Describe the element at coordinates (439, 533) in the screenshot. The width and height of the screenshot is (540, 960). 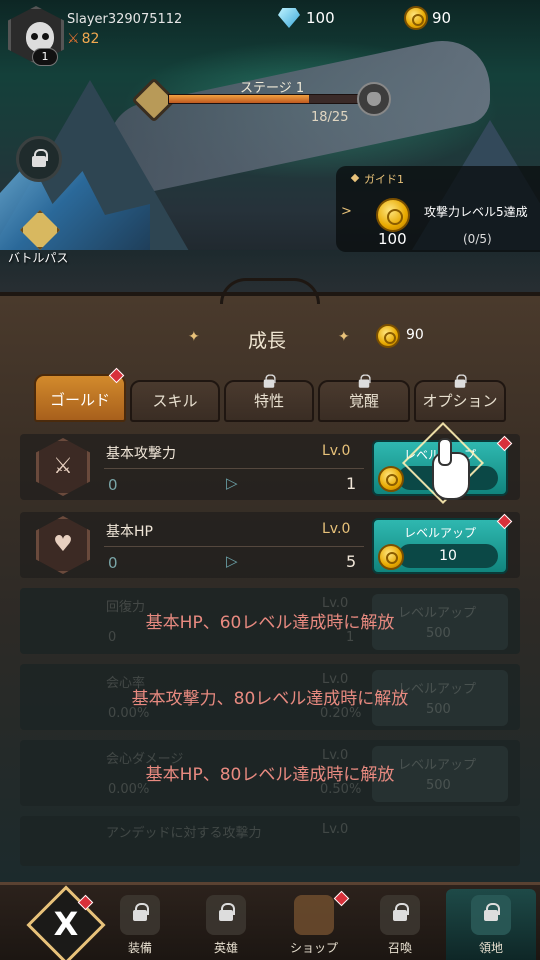
I see `level-up-label: レベルアップ` at that location.